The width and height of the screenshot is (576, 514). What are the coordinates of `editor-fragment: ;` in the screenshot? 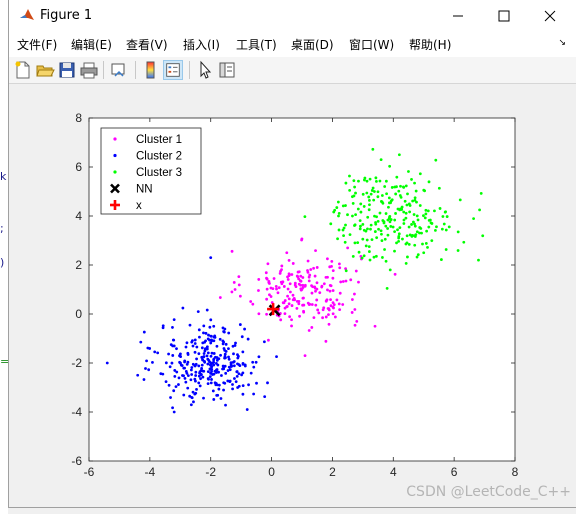 It's located at (2, 228).